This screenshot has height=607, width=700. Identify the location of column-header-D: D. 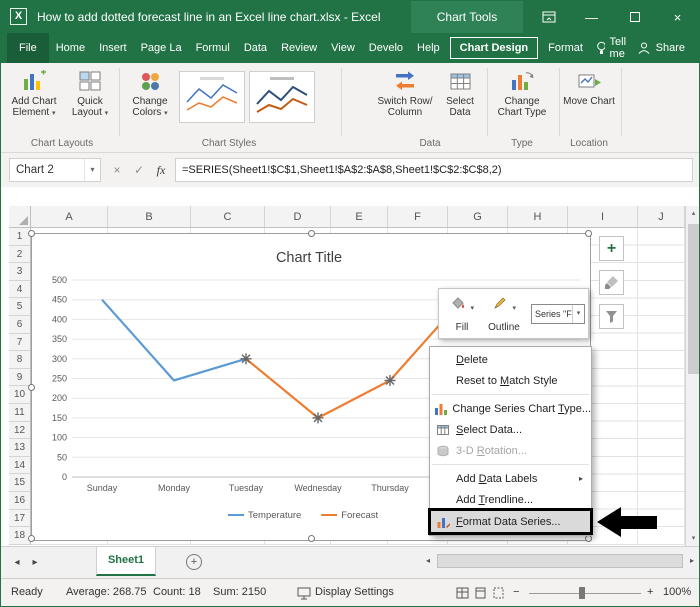
(298, 217).